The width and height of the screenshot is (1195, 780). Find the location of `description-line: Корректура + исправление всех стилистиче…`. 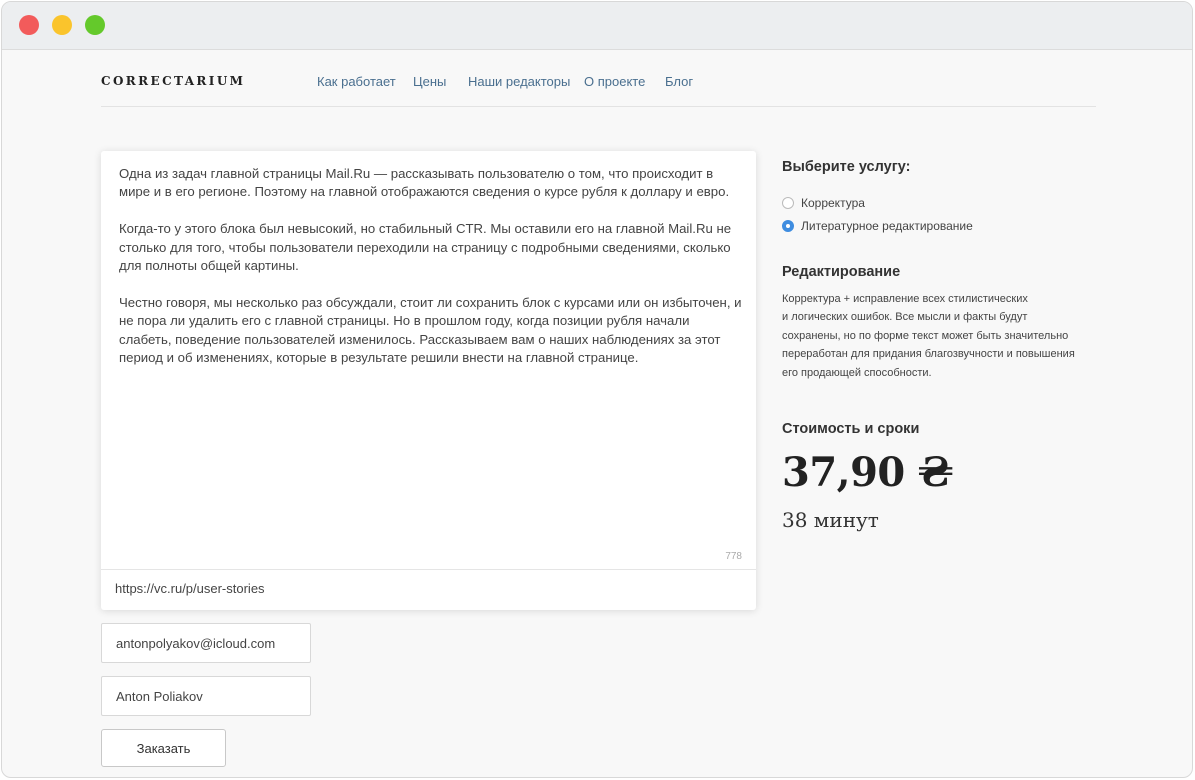

description-line: Корректура + исправление всех стилистиче… is located at coordinates (905, 299).